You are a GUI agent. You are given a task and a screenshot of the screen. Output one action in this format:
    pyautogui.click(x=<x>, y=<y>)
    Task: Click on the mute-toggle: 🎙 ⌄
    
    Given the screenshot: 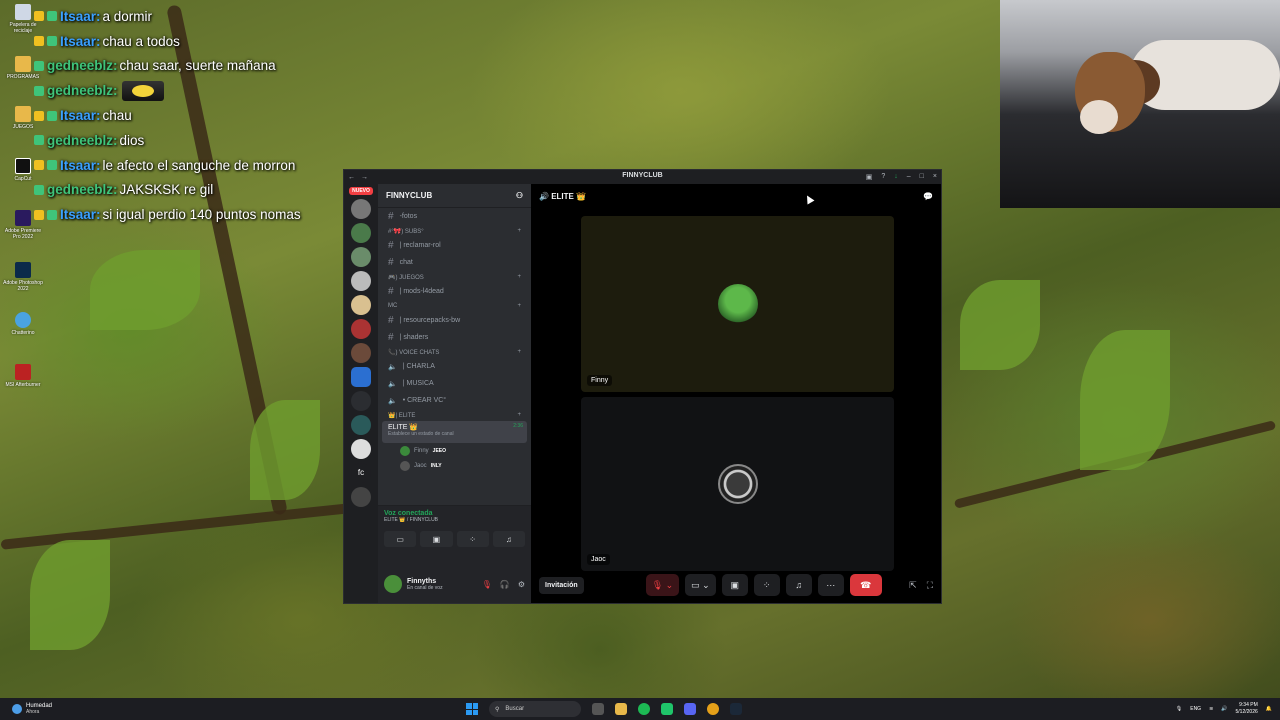 What is the action you would take?
    pyautogui.click(x=662, y=585)
    